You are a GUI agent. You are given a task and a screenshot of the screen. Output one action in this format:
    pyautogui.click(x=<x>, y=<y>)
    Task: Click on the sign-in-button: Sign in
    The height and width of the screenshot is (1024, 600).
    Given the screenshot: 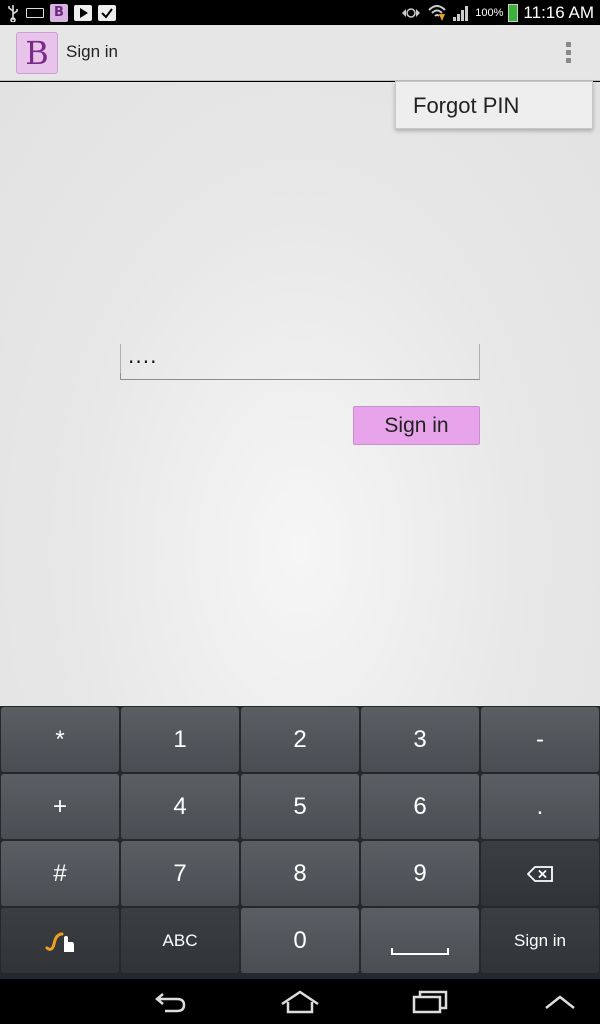 What is the action you would take?
    pyautogui.click(x=416, y=425)
    